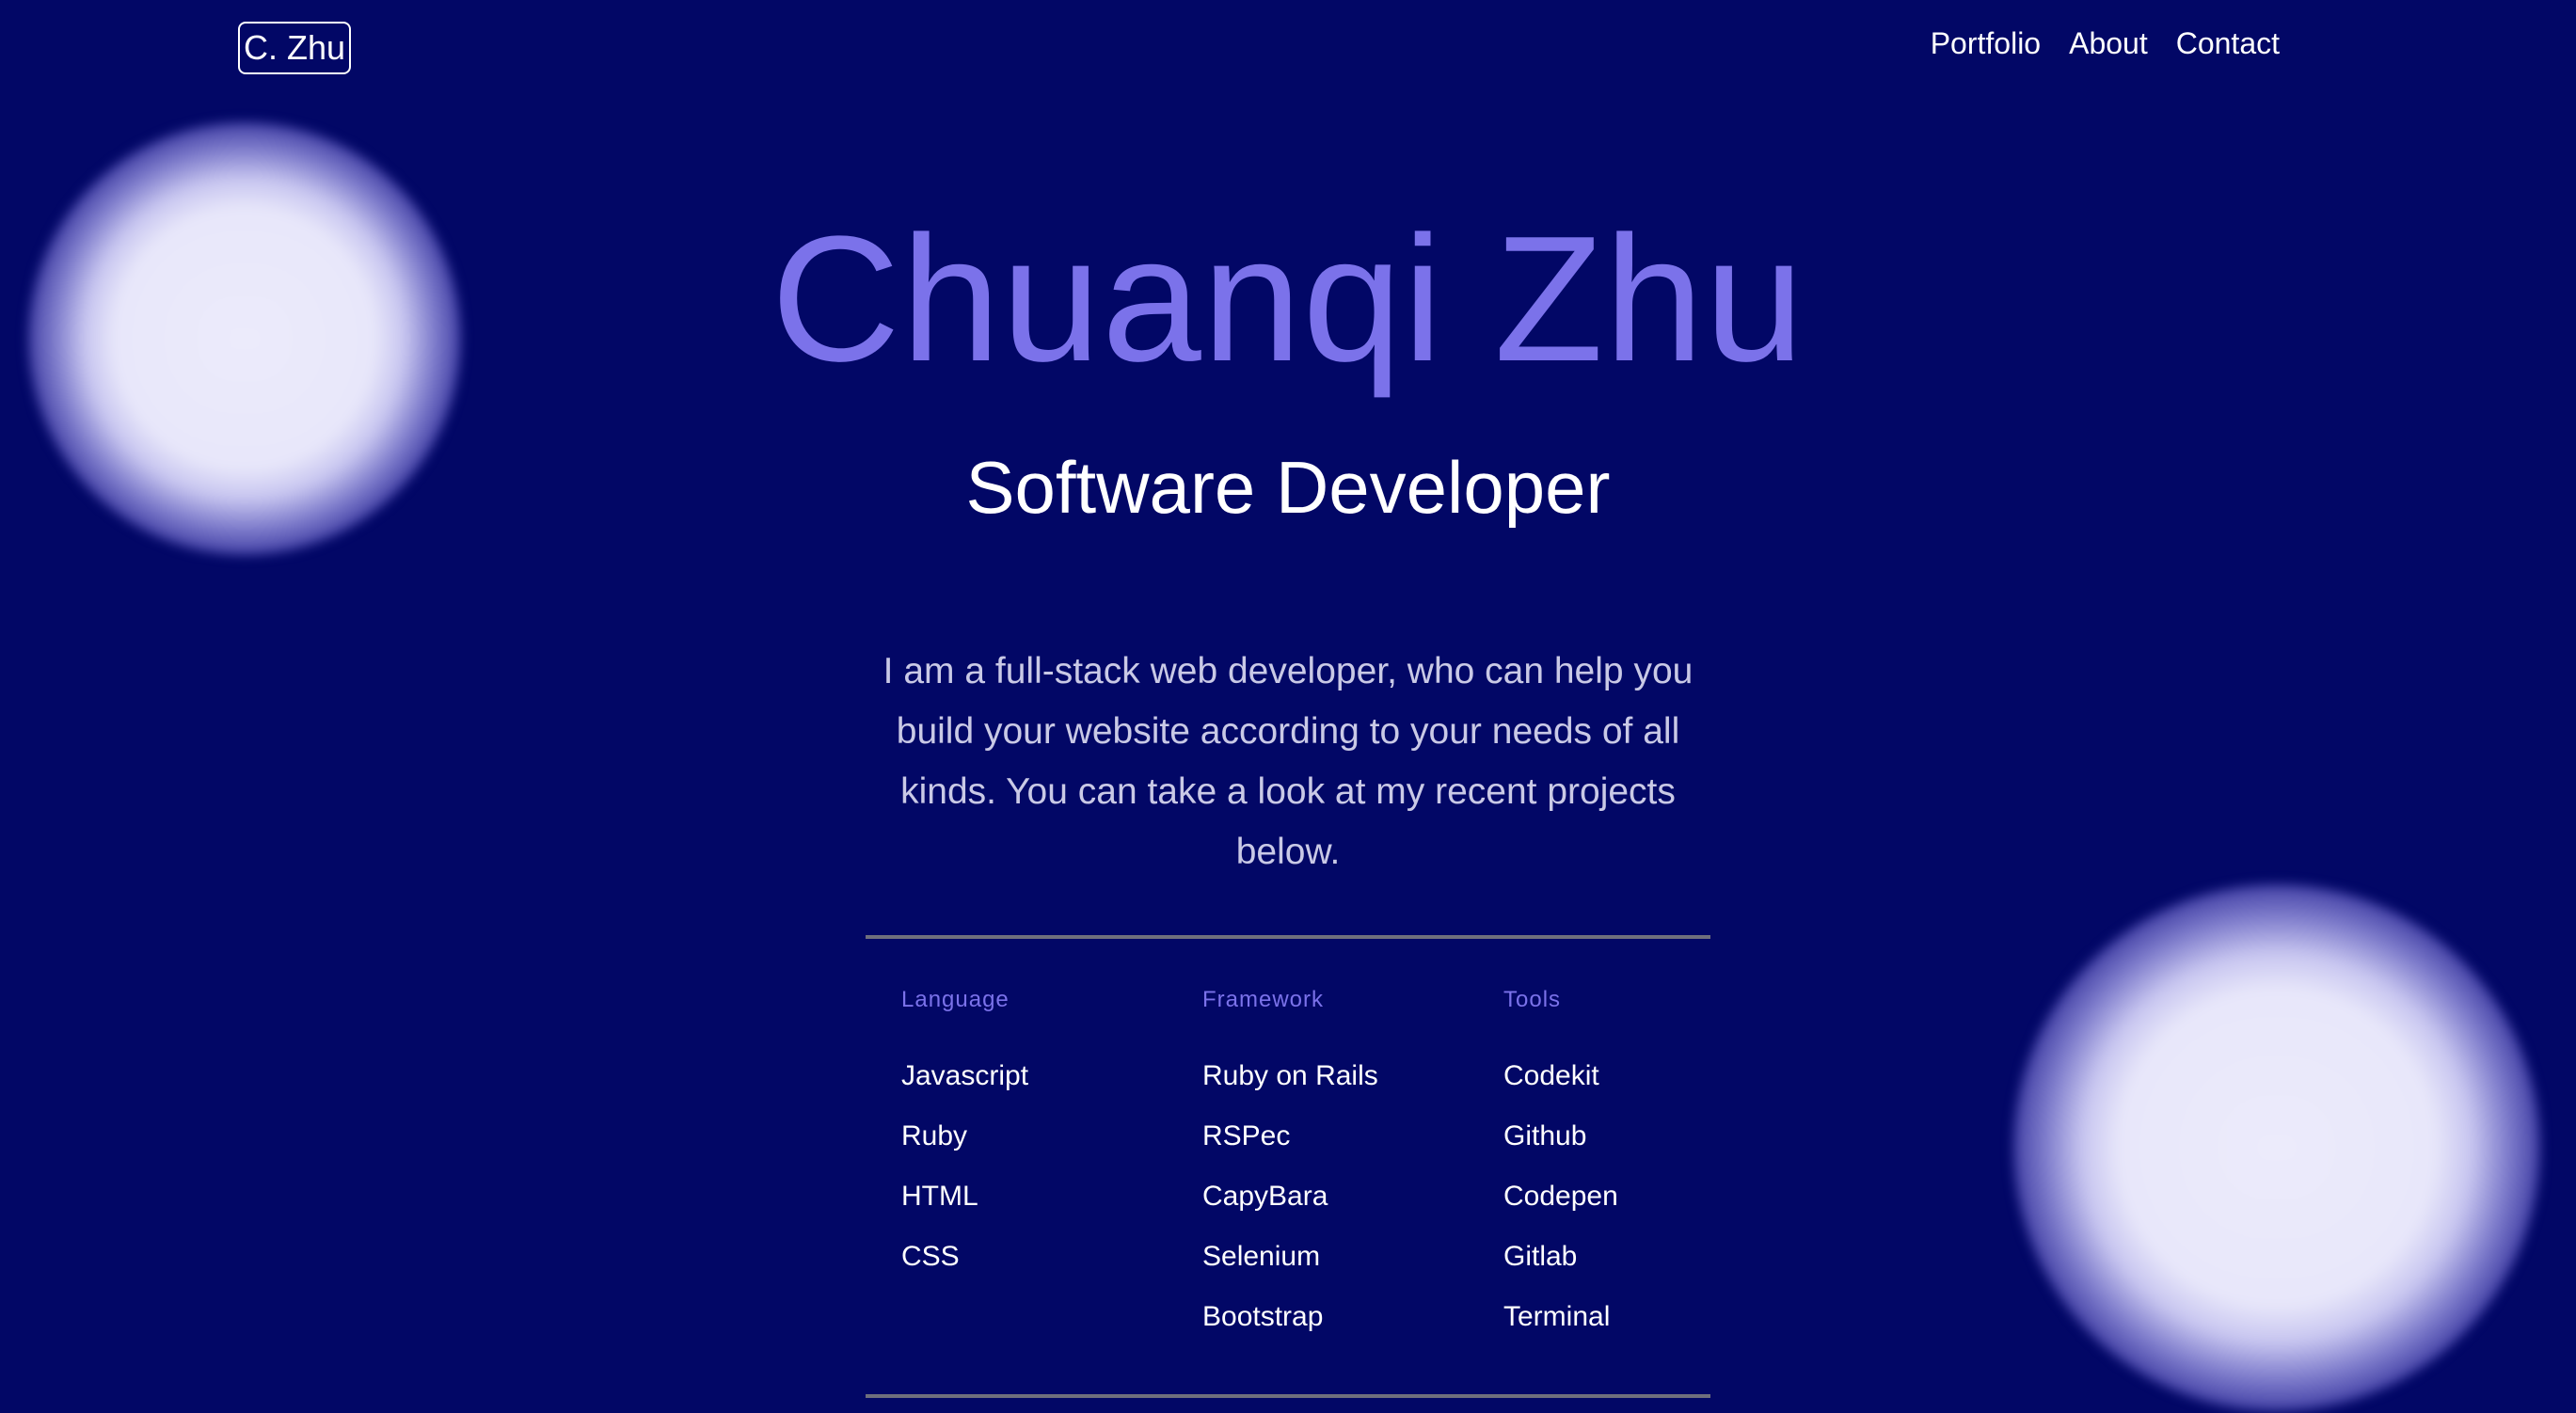  What do you see at coordinates (1532, 999) in the screenshot?
I see `column-heading: Tools` at bounding box center [1532, 999].